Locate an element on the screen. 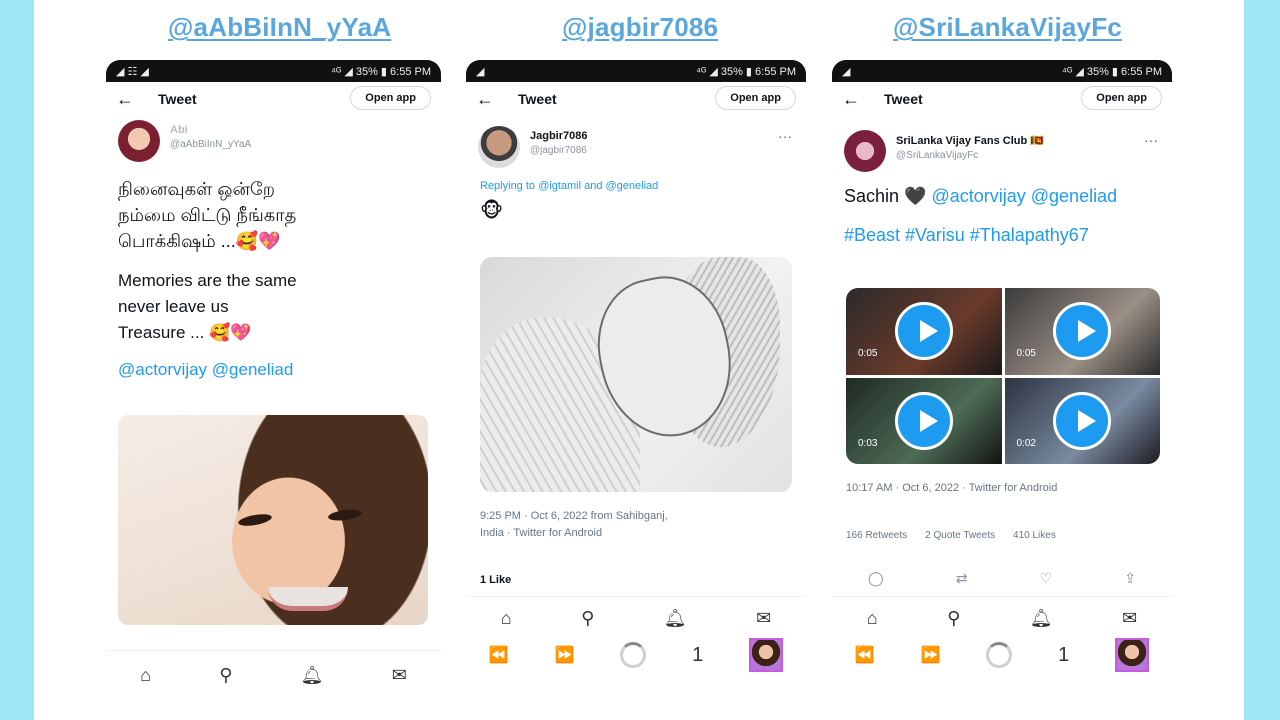 Image resolution: width=1280 pixels, height=720 pixels. author-handle: @aAbBiInN_yYaA is located at coordinates (211, 144).